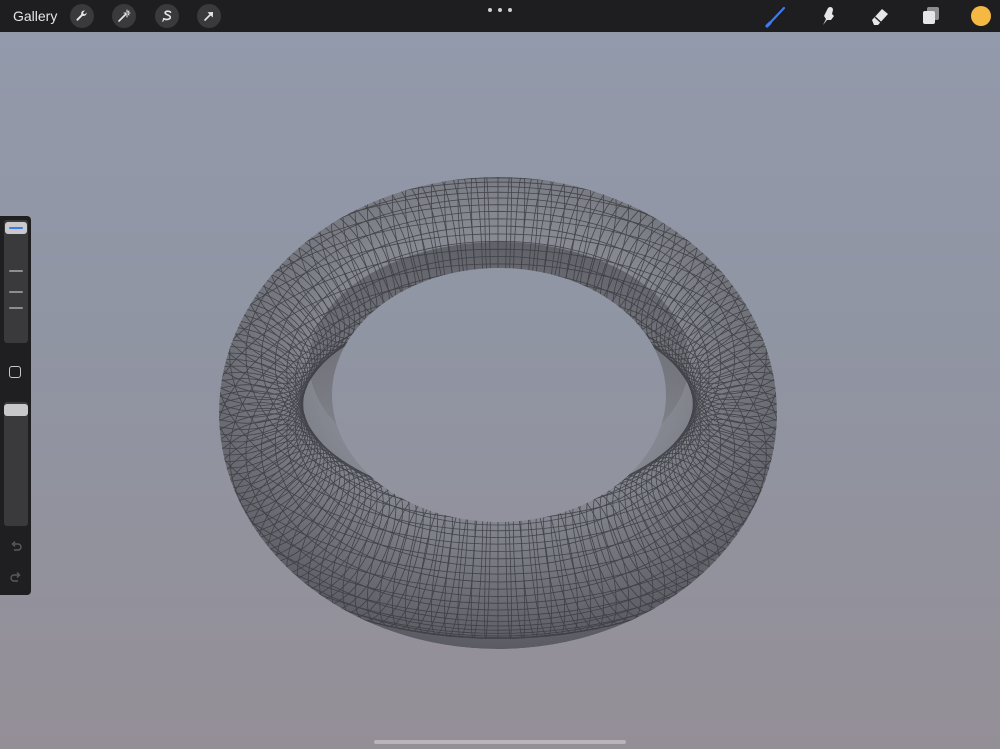 The image size is (1000, 749). I want to click on home-indicator, so click(500, 742).